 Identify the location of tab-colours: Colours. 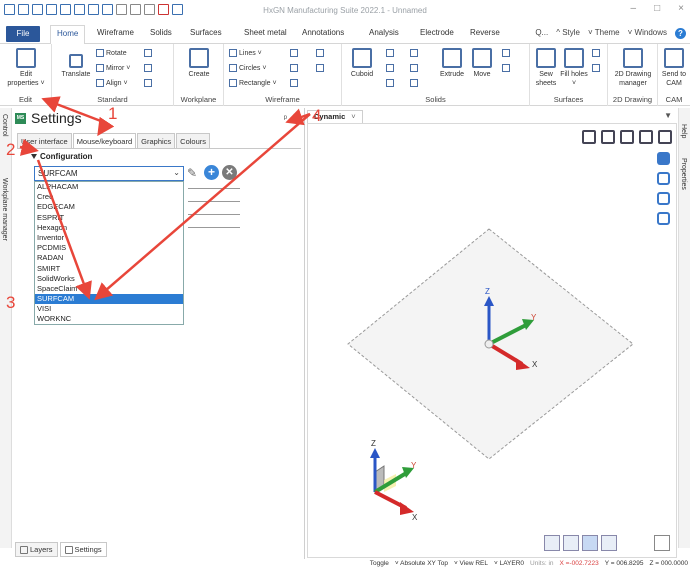
(193, 141).